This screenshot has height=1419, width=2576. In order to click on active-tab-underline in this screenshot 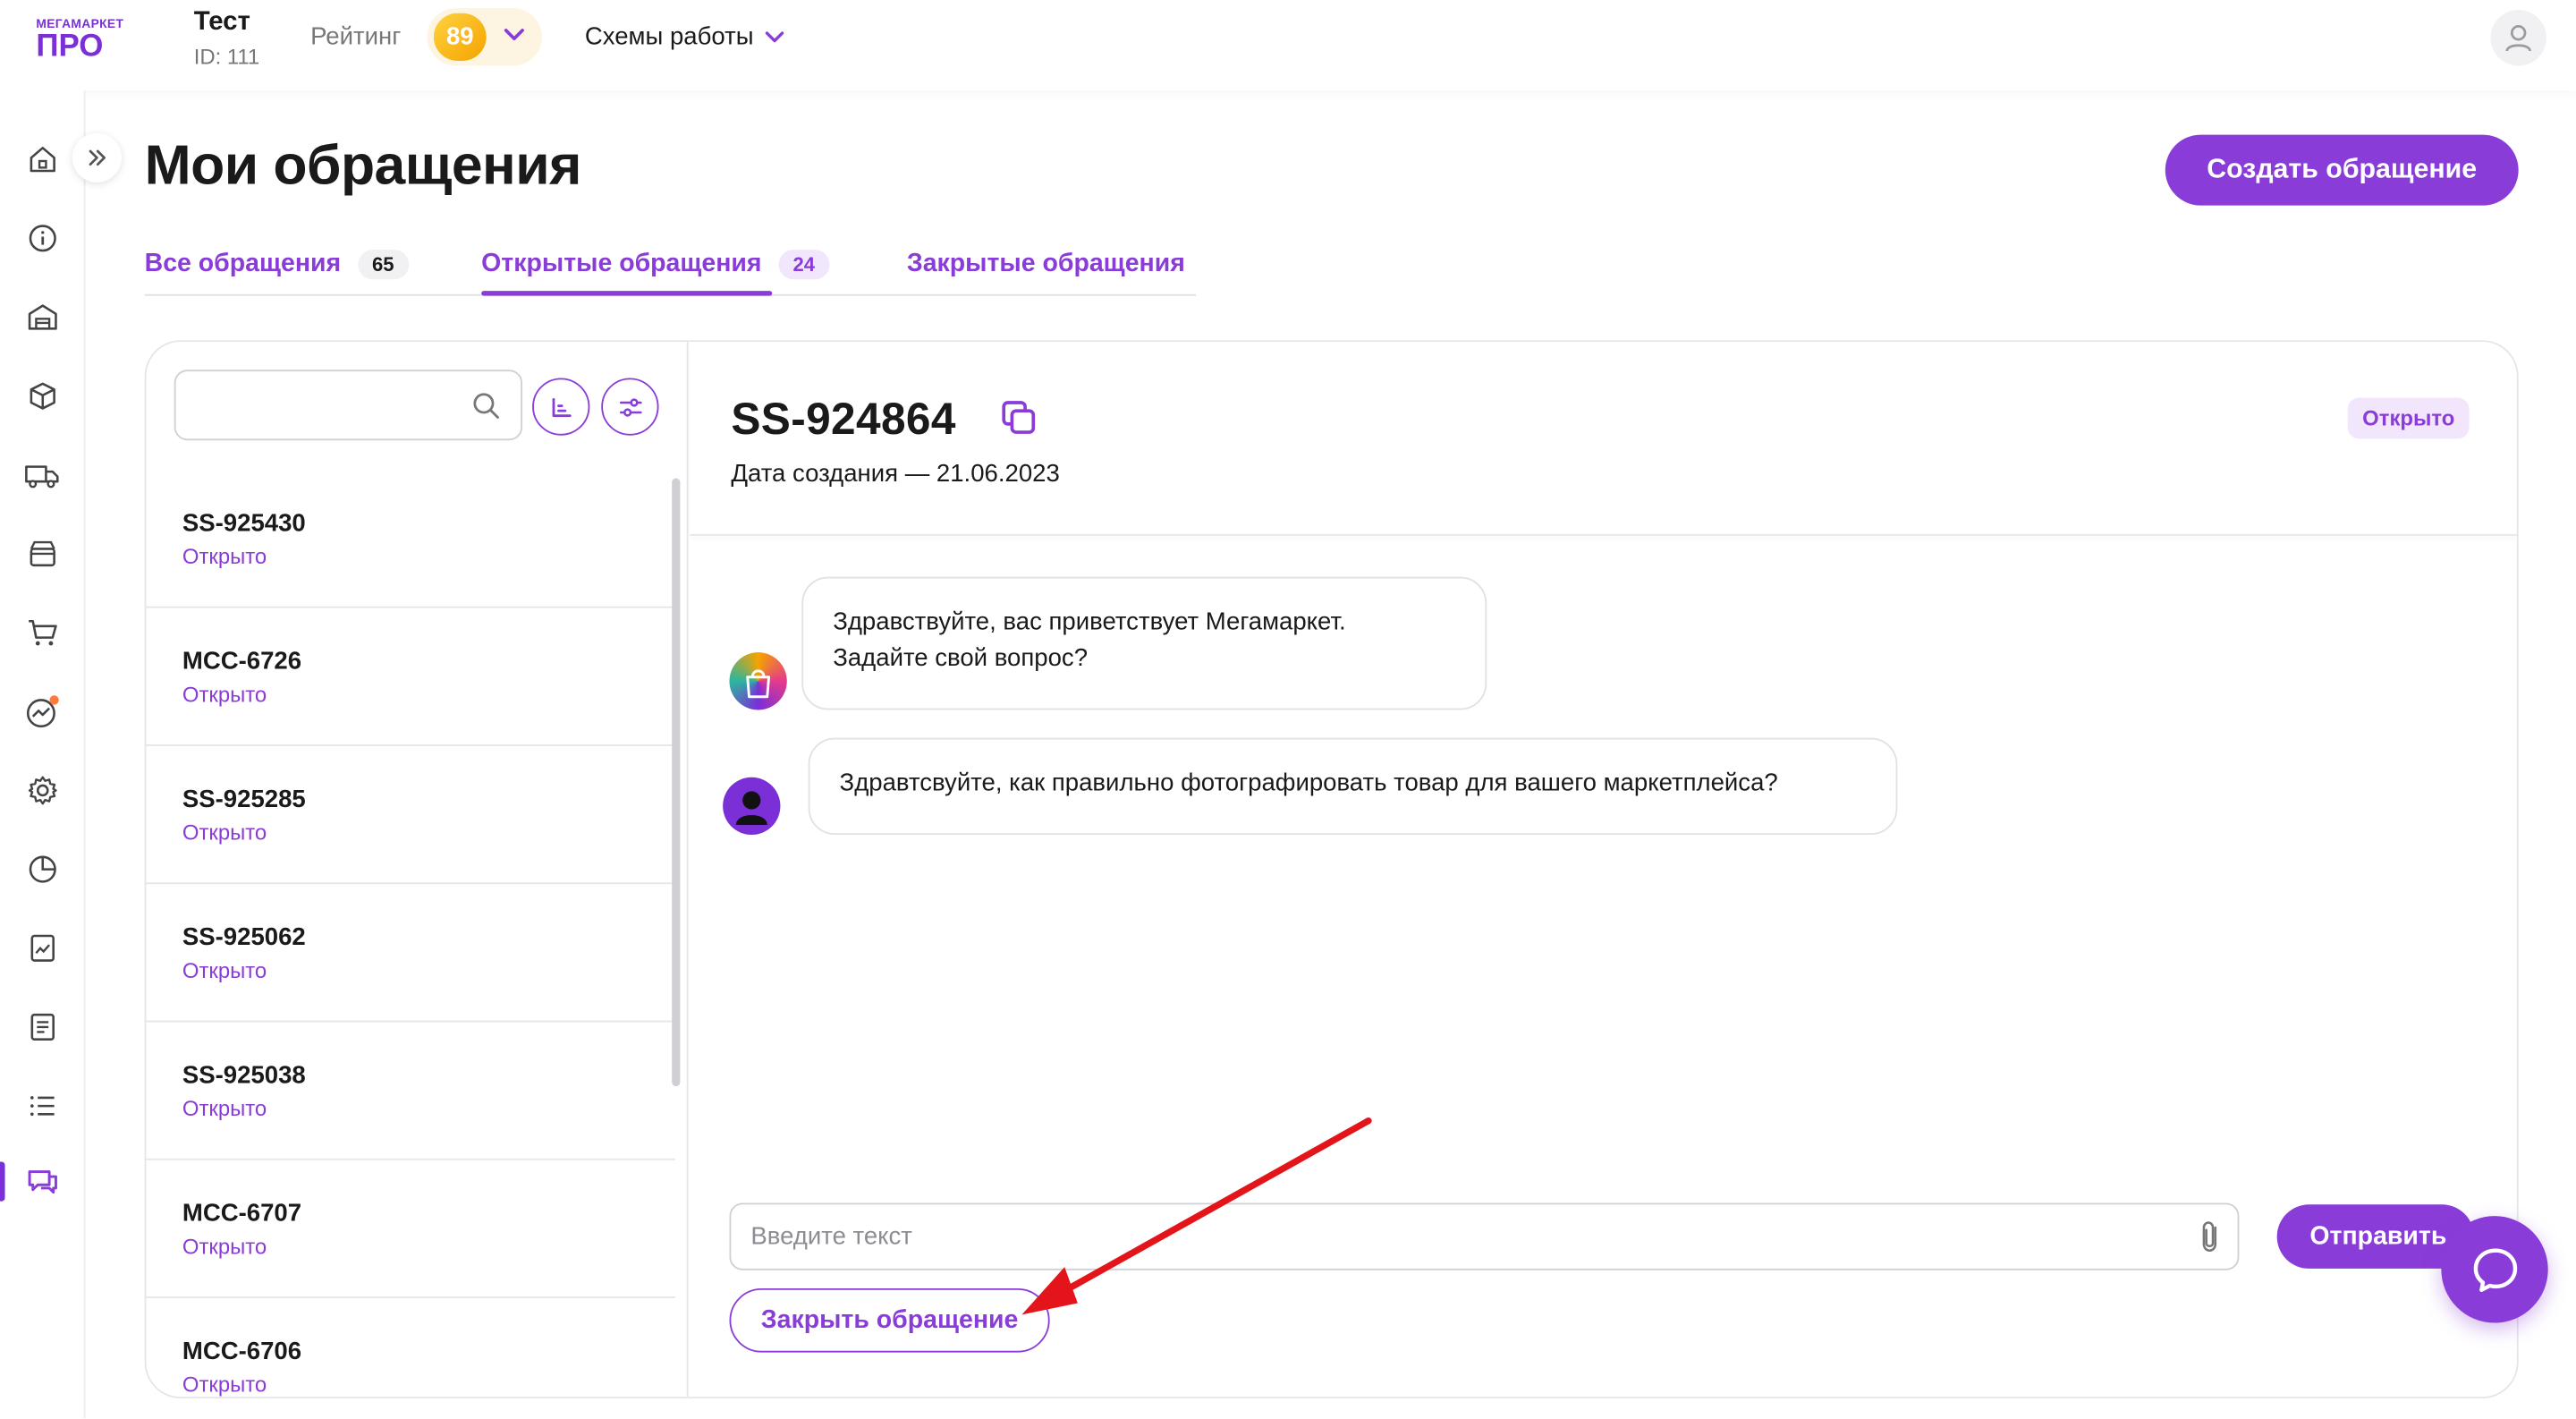, I will do `click(627, 293)`.